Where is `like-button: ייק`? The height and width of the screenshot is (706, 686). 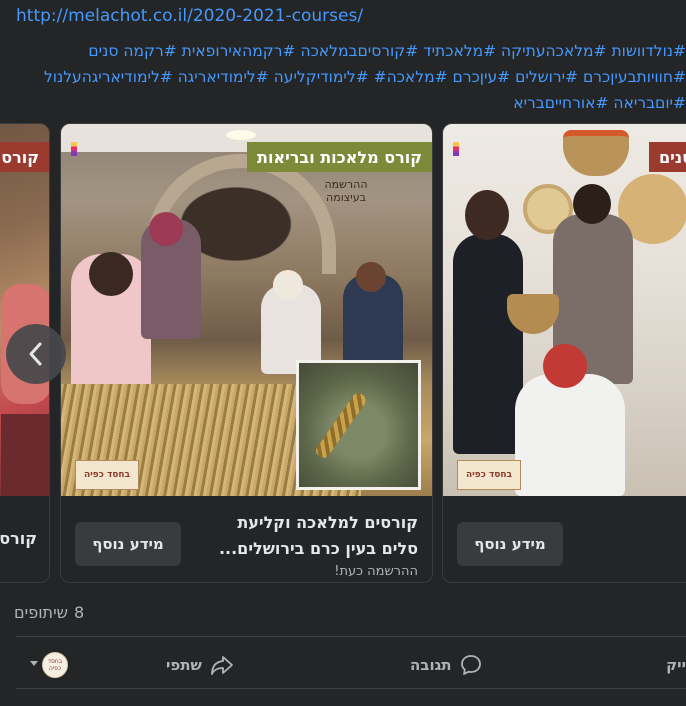
like-button: ייק is located at coordinates (676, 665).